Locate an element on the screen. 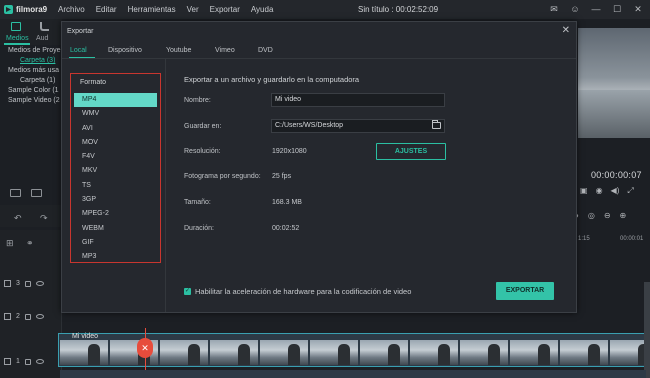 This screenshot has height=378, width=650. resolution-value: 1920x1080 is located at coordinates (289, 151).